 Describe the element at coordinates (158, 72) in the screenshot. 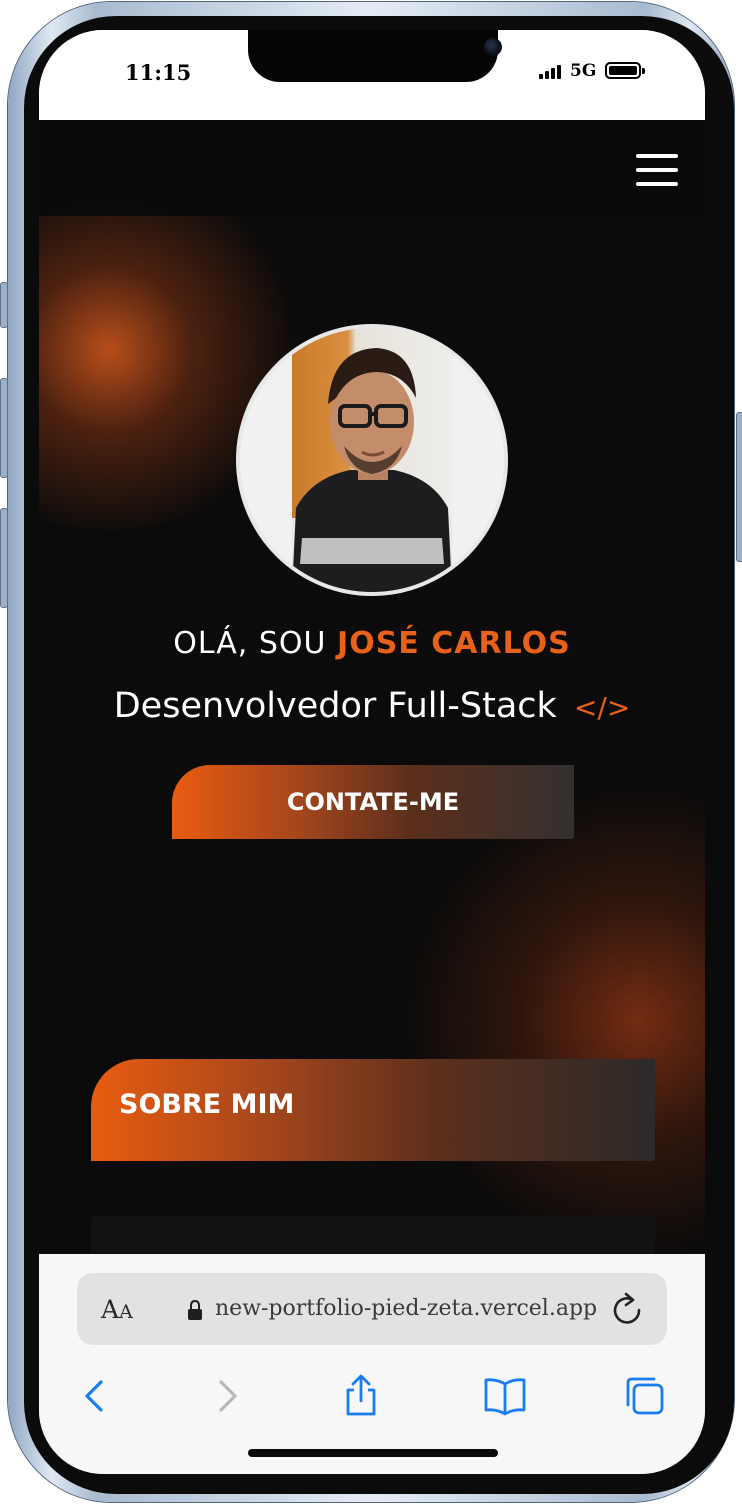

I see `status-time: 11:15` at that location.